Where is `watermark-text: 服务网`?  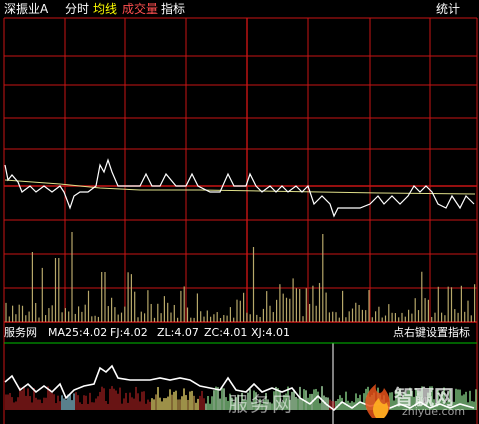 watermark-text: 服务网 is located at coordinates (261, 404).